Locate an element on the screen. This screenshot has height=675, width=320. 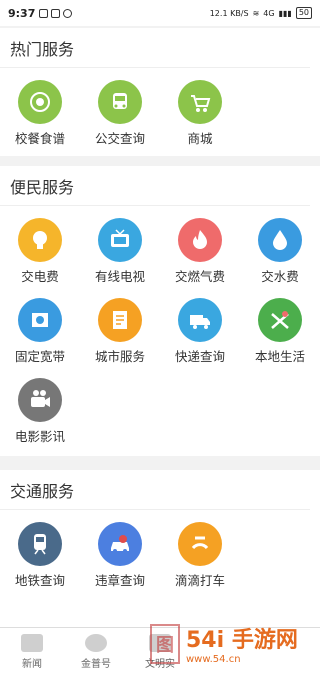
didi-icon is located at coordinates (200, 544).